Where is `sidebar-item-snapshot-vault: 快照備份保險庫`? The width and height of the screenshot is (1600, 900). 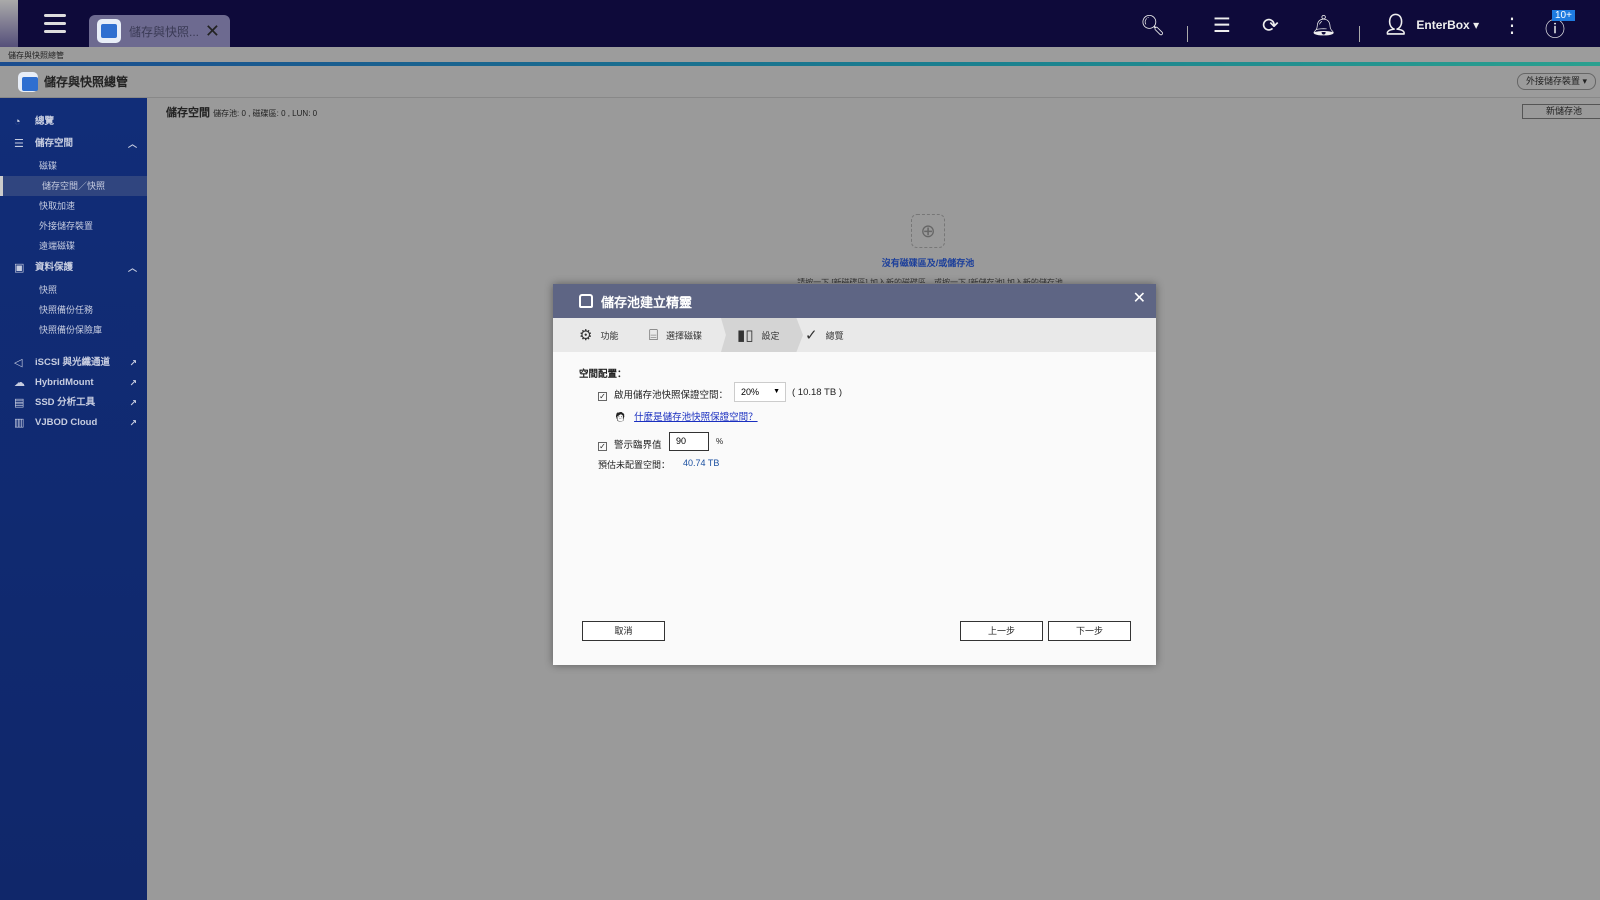
sidebar-item-snapshot-vault: 快照備份保險庫 is located at coordinates (73, 330).